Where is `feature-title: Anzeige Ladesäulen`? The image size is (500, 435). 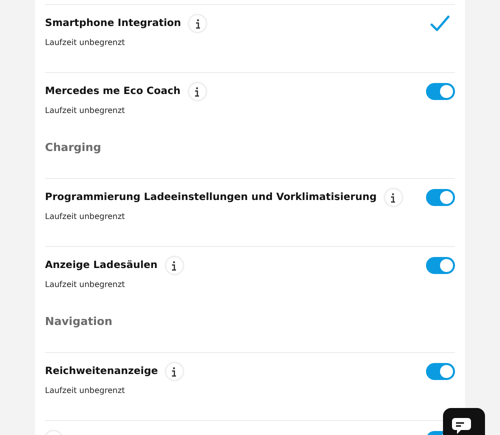
feature-title: Anzeige Ladesäulen is located at coordinates (101, 266).